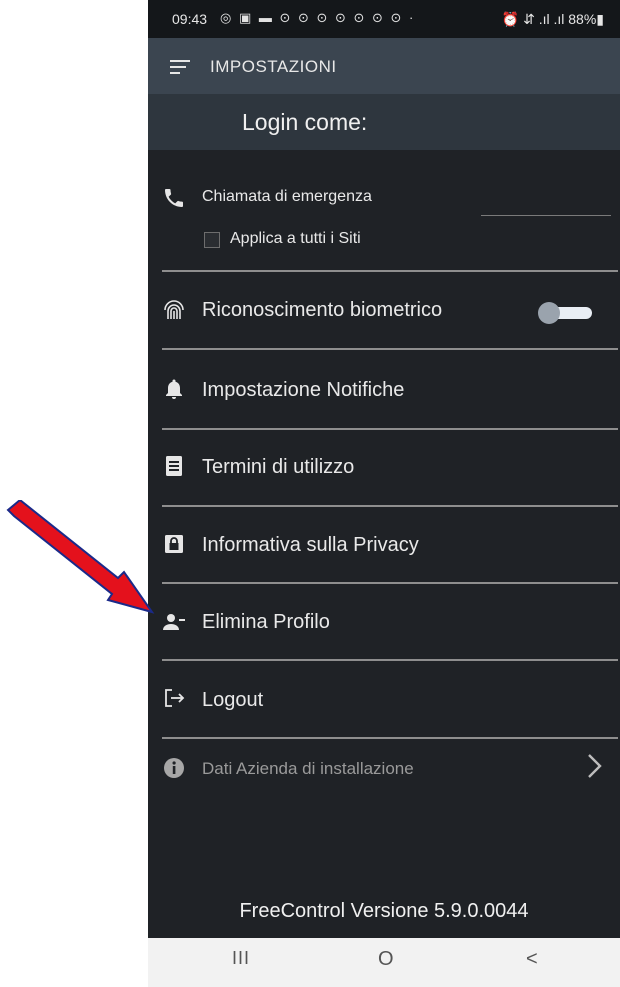 Image resolution: width=620 pixels, height=987 pixels. I want to click on company-data-item: Dati Azienda di installazione, so click(384, 770).